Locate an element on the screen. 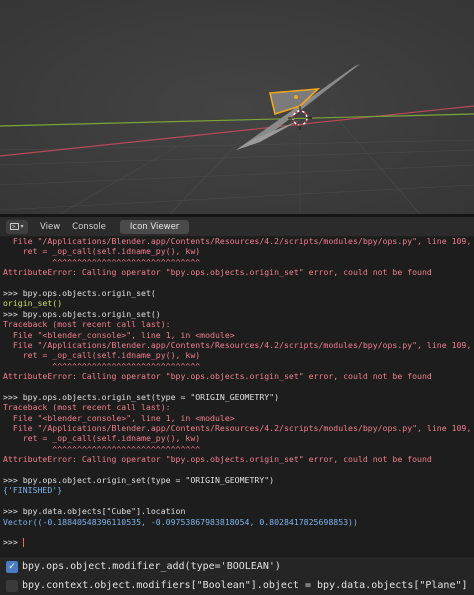  console-line: {'FINISHED'} is located at coordinates (33, 490).